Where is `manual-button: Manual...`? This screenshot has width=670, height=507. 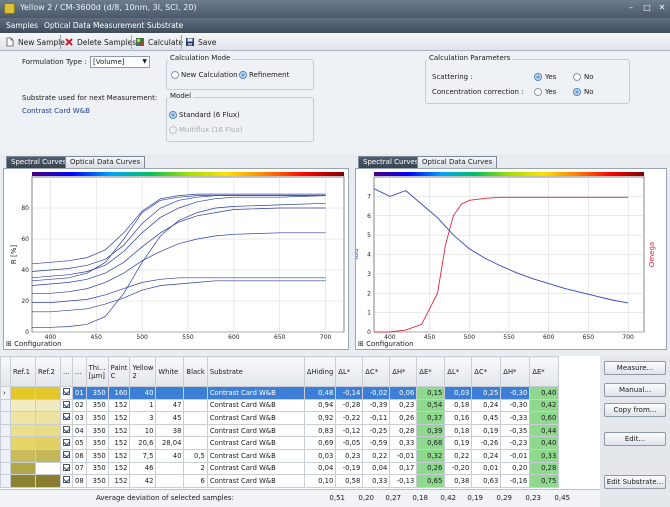
manual-button: Manual... is located at coordinates (635, 390).